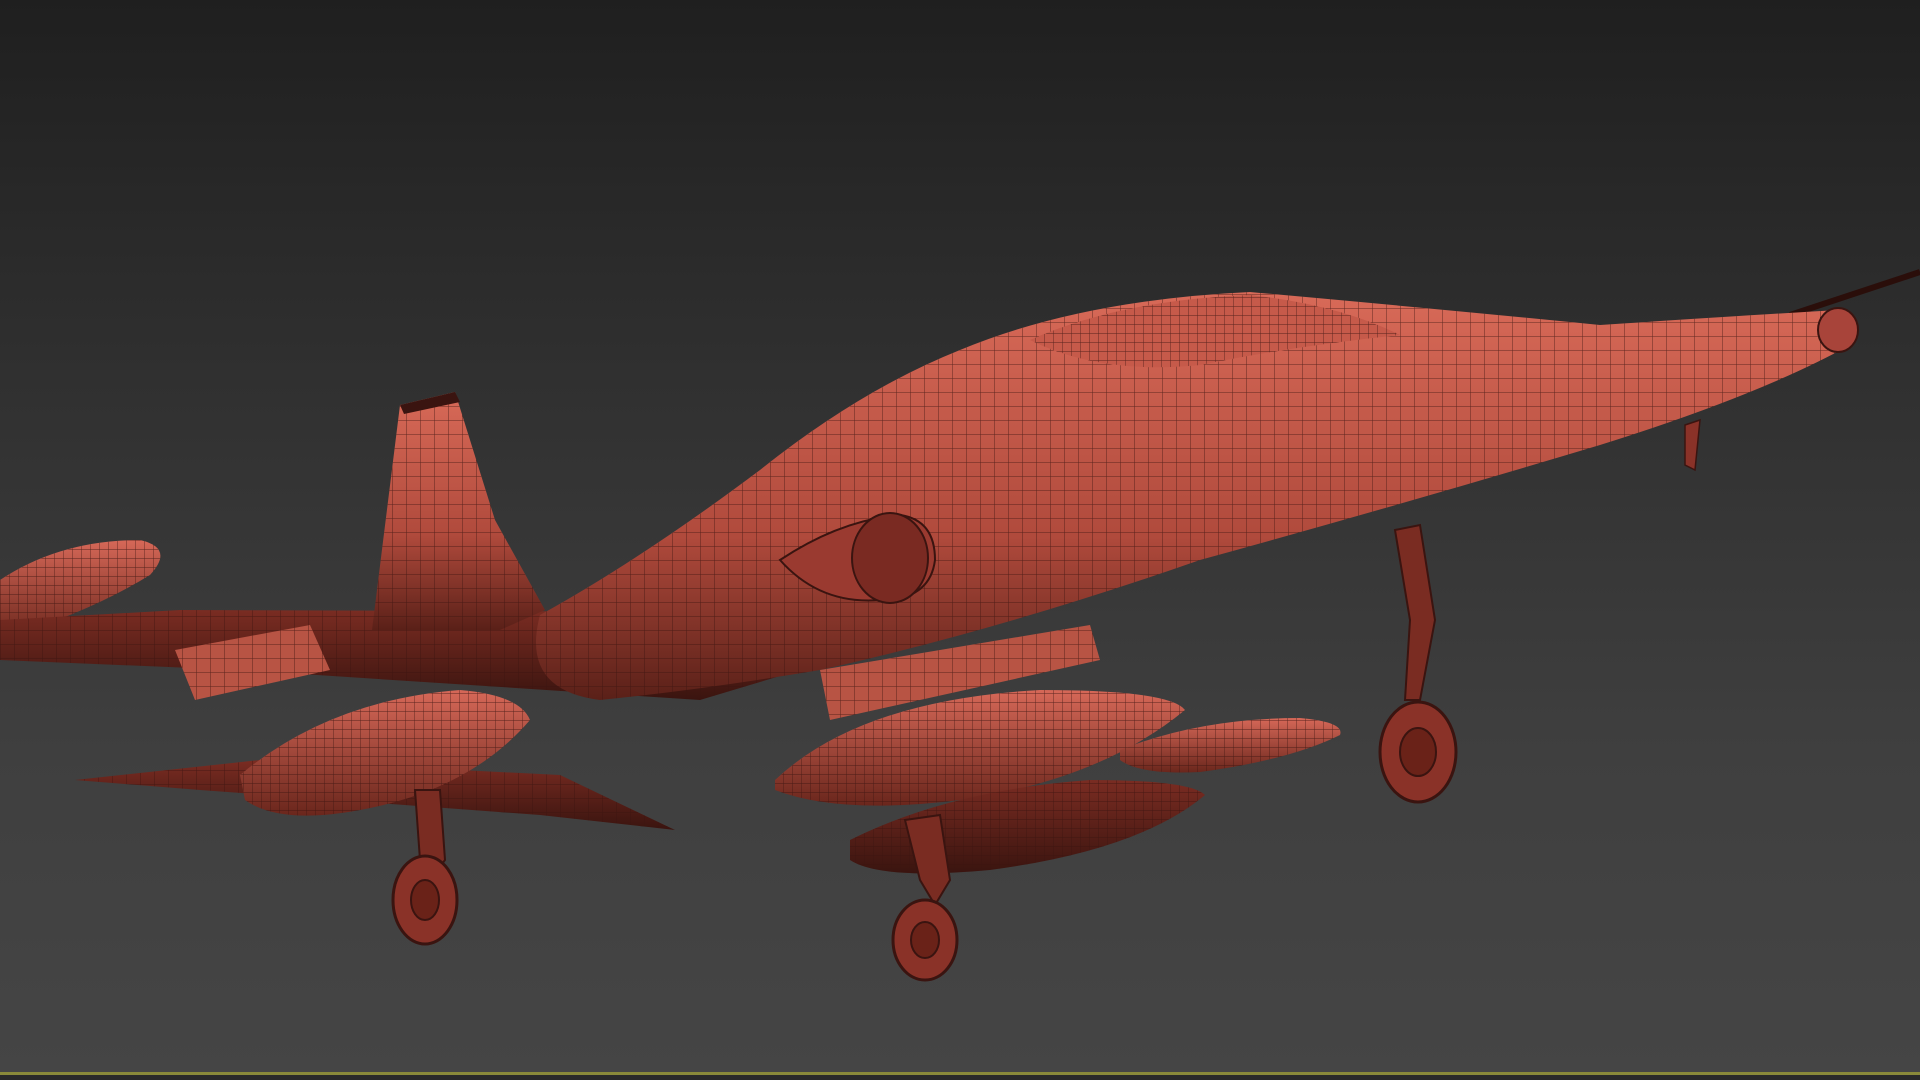 The height and width of the screenshot is (1080, 1920). Describe the element at coordinates (1854, 293) in the screenshot. I see `pitot-probe` at that location.